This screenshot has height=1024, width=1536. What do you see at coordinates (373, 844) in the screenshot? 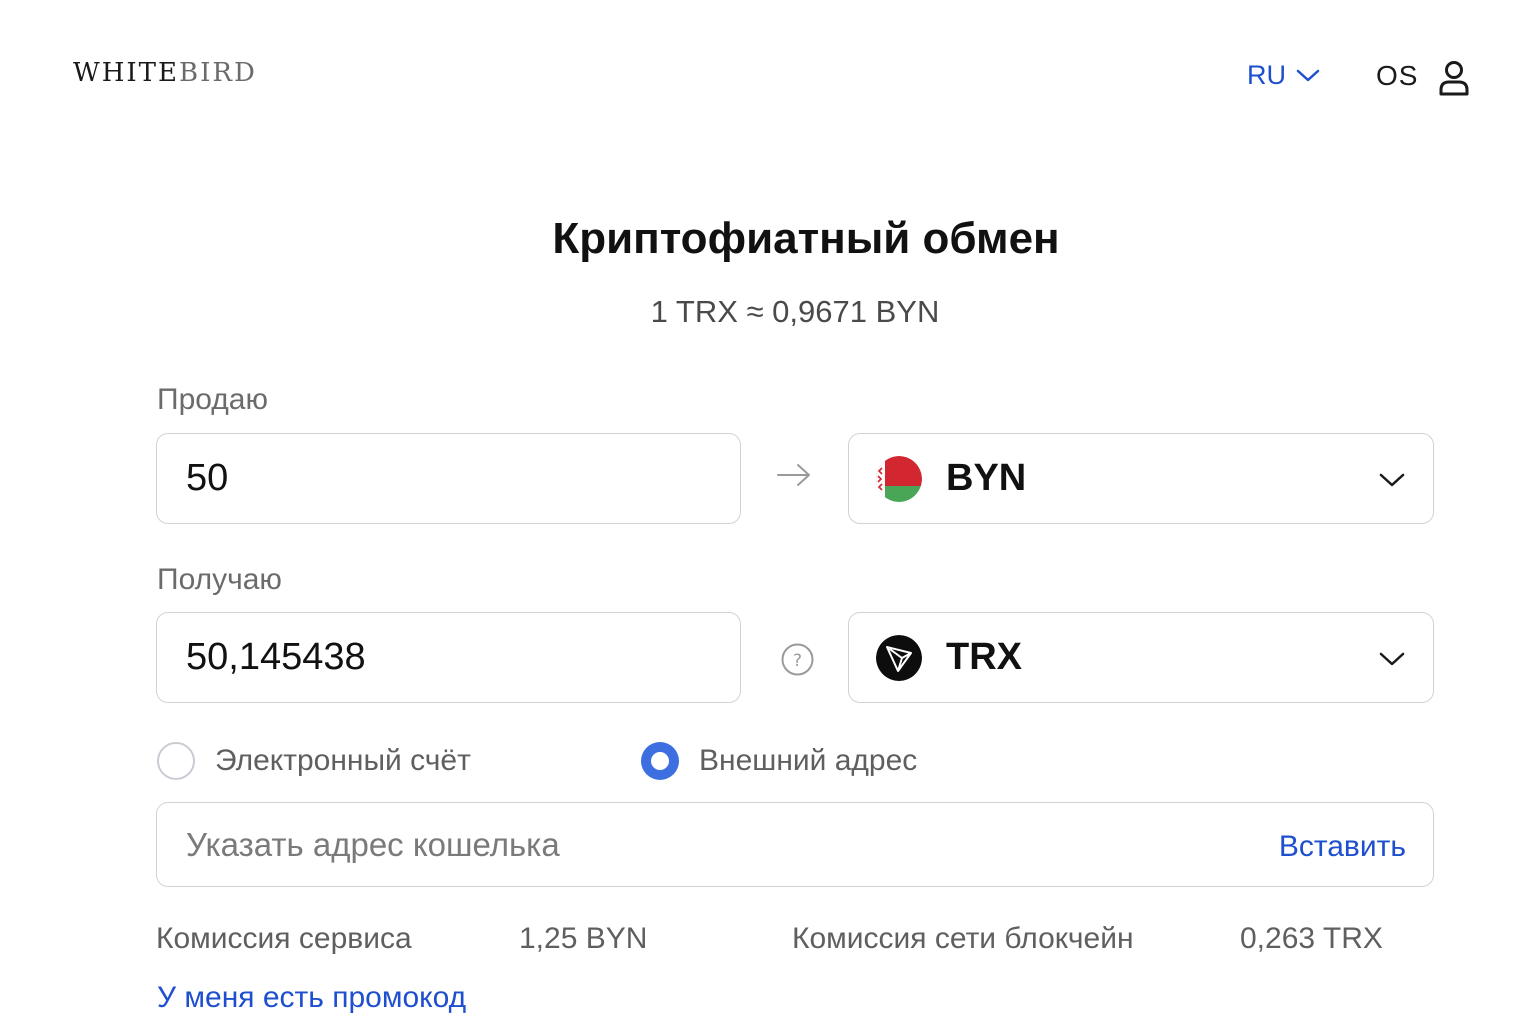
I see `wallet-address-placeholder: Указать адрес кошелька` at bounding box center [373, 844].